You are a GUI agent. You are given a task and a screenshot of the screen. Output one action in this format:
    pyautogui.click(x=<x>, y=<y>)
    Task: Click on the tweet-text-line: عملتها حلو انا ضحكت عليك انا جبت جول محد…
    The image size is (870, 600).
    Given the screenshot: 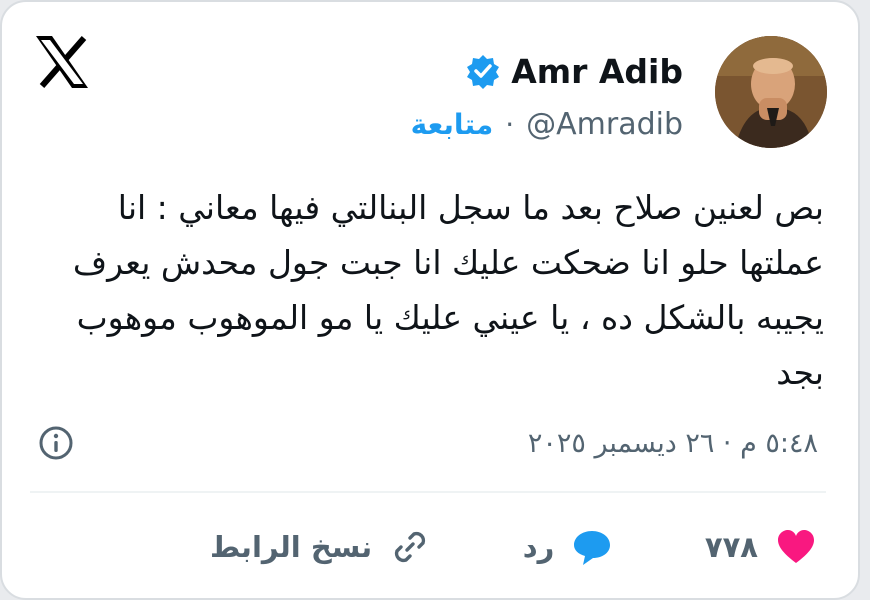 What is the action you would take?
    pyautogui.click(x=448, y=262)
    